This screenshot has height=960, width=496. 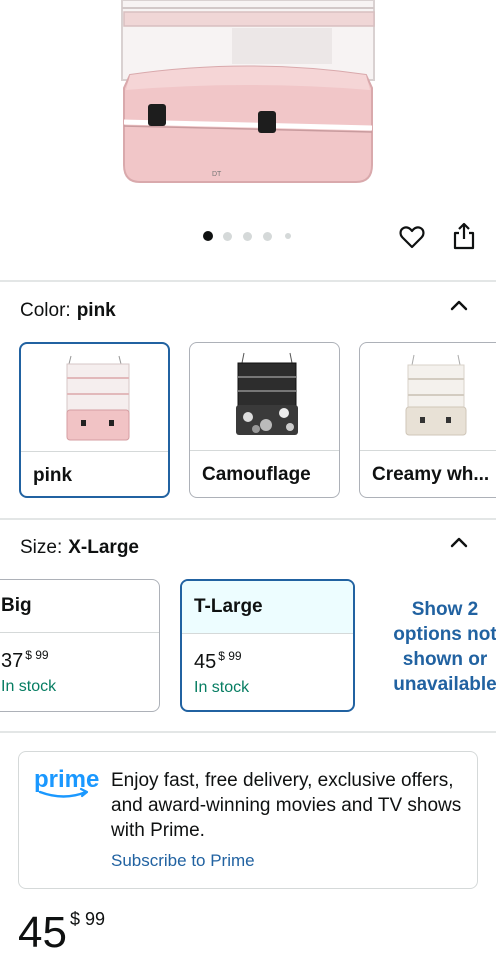 I want to click on color-label: Color: pink, so click(x=68, y=311).